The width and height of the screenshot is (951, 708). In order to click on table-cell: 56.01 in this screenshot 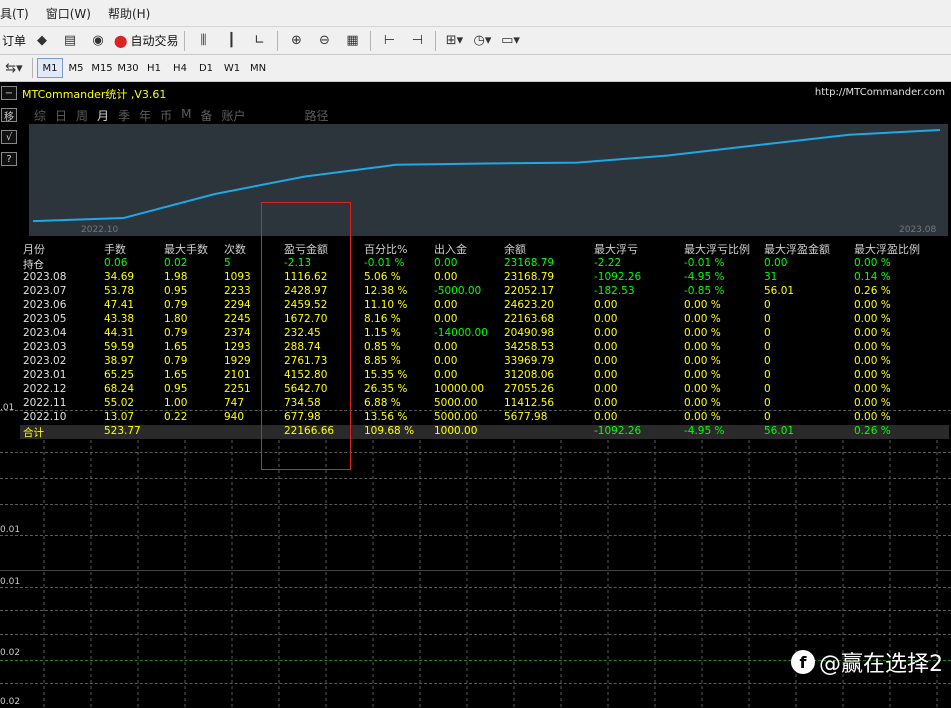, I will do `click(779, 291)`.